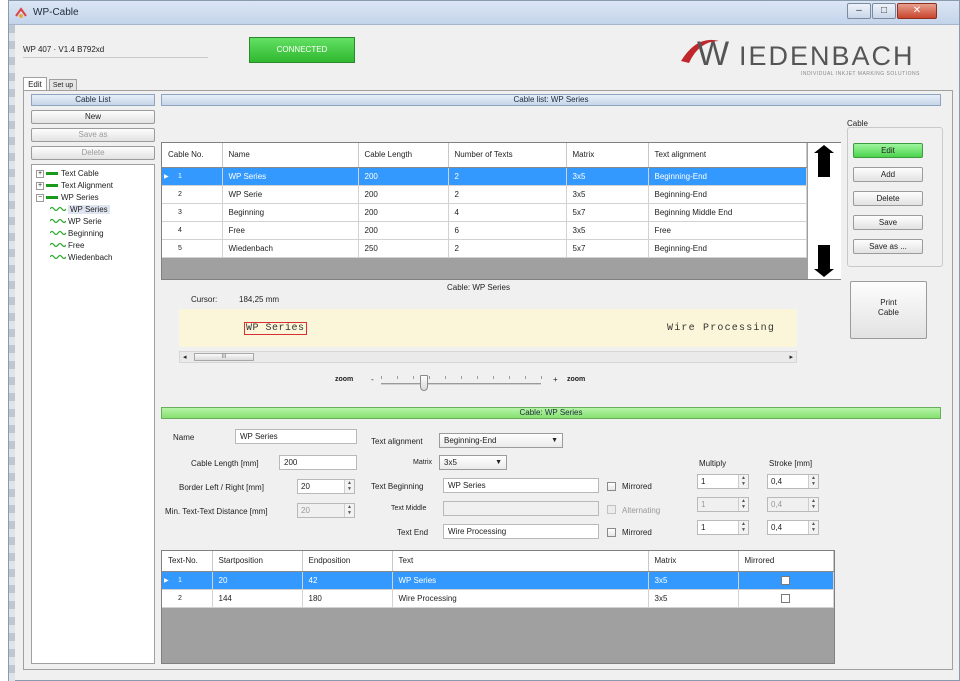 The height and width of the screenshot is (681, 960). What do you see at coordinates (521, 485) in the screenshot?
I see `text-beginning-field: WP Series` at bounding box center [521, 485].